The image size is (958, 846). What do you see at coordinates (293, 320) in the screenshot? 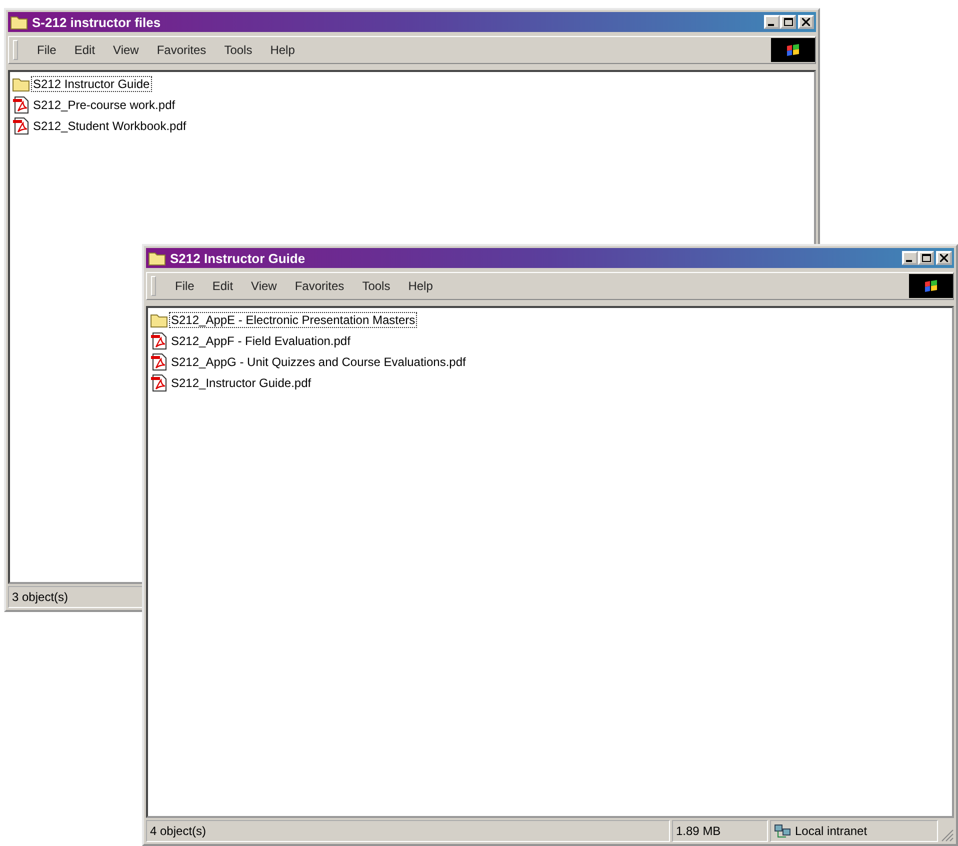
I see `folder-item: S212_AppE - Electronic Presentation Masters` at bounding box center [293, 320].